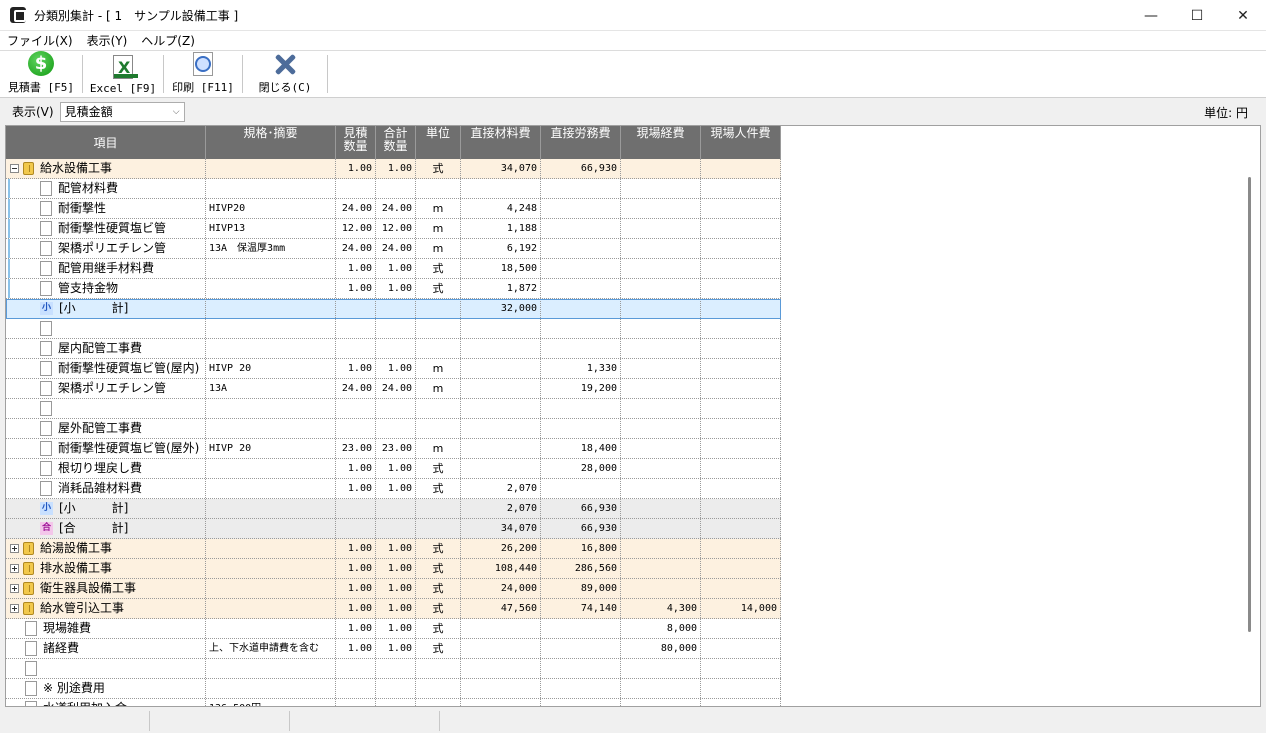 The width and height of the screenshot is (1266, 733). I want to click on menu-file: ファイル(X), so click(40, 41).